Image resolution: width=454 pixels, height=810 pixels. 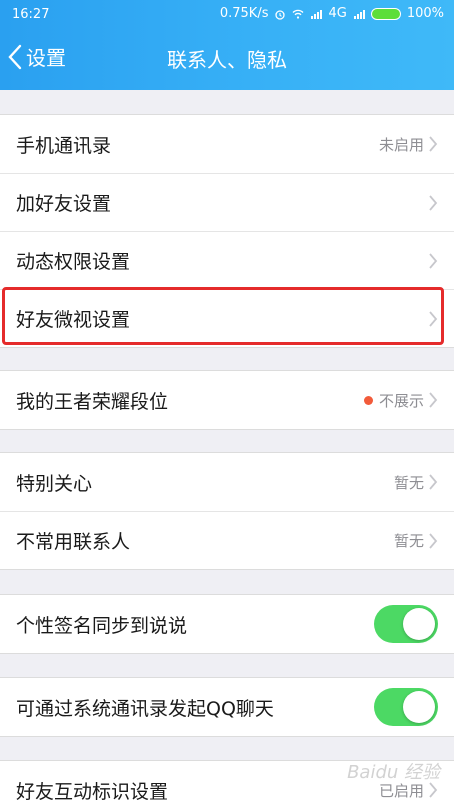 I want to click on row-label: 好友互动标识设置, so click(x=92, y=791).